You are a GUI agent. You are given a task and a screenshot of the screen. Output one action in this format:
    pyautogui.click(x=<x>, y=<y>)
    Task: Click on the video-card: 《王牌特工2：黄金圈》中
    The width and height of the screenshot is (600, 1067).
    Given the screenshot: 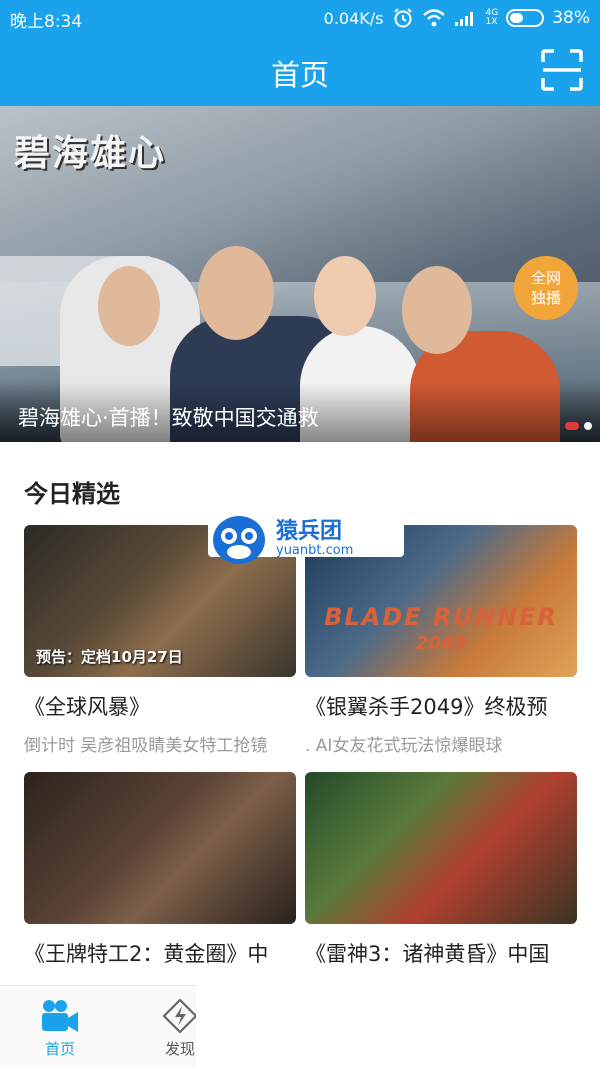 What is the action you would take?
    pyautogui.click(x=160, y=870)
    